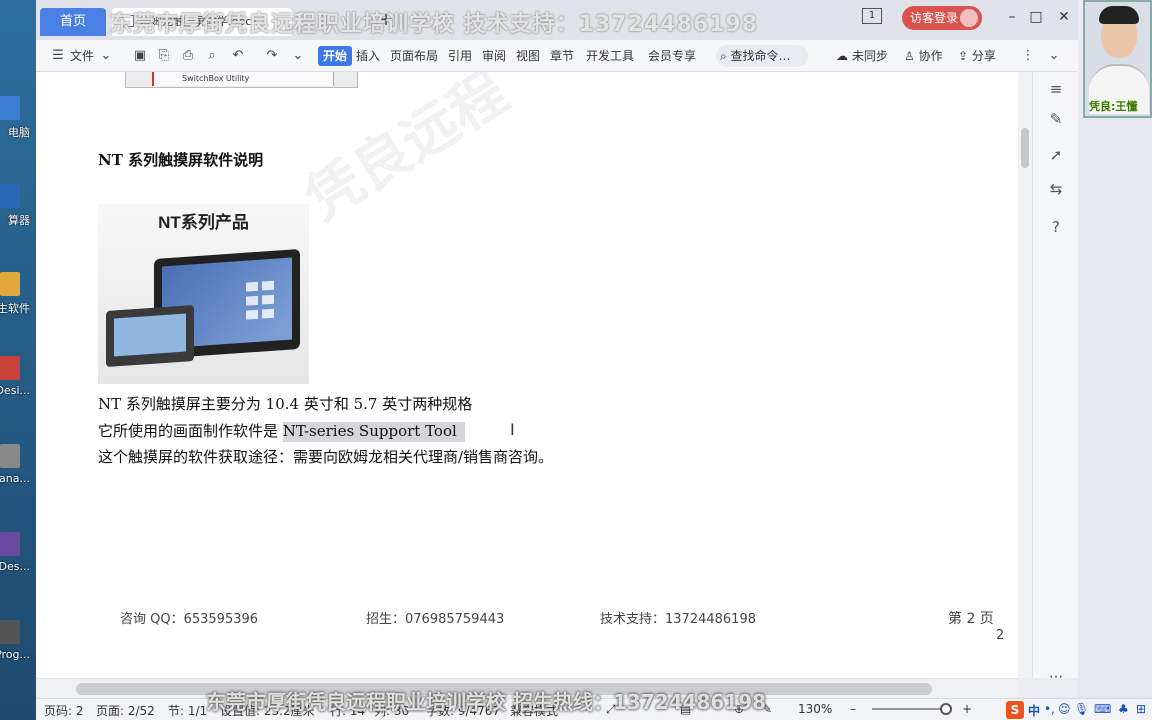  I want to click on right-tool-panel: ≡ ✎ ➚ ⇆ ? ···, so click(1055, 379).